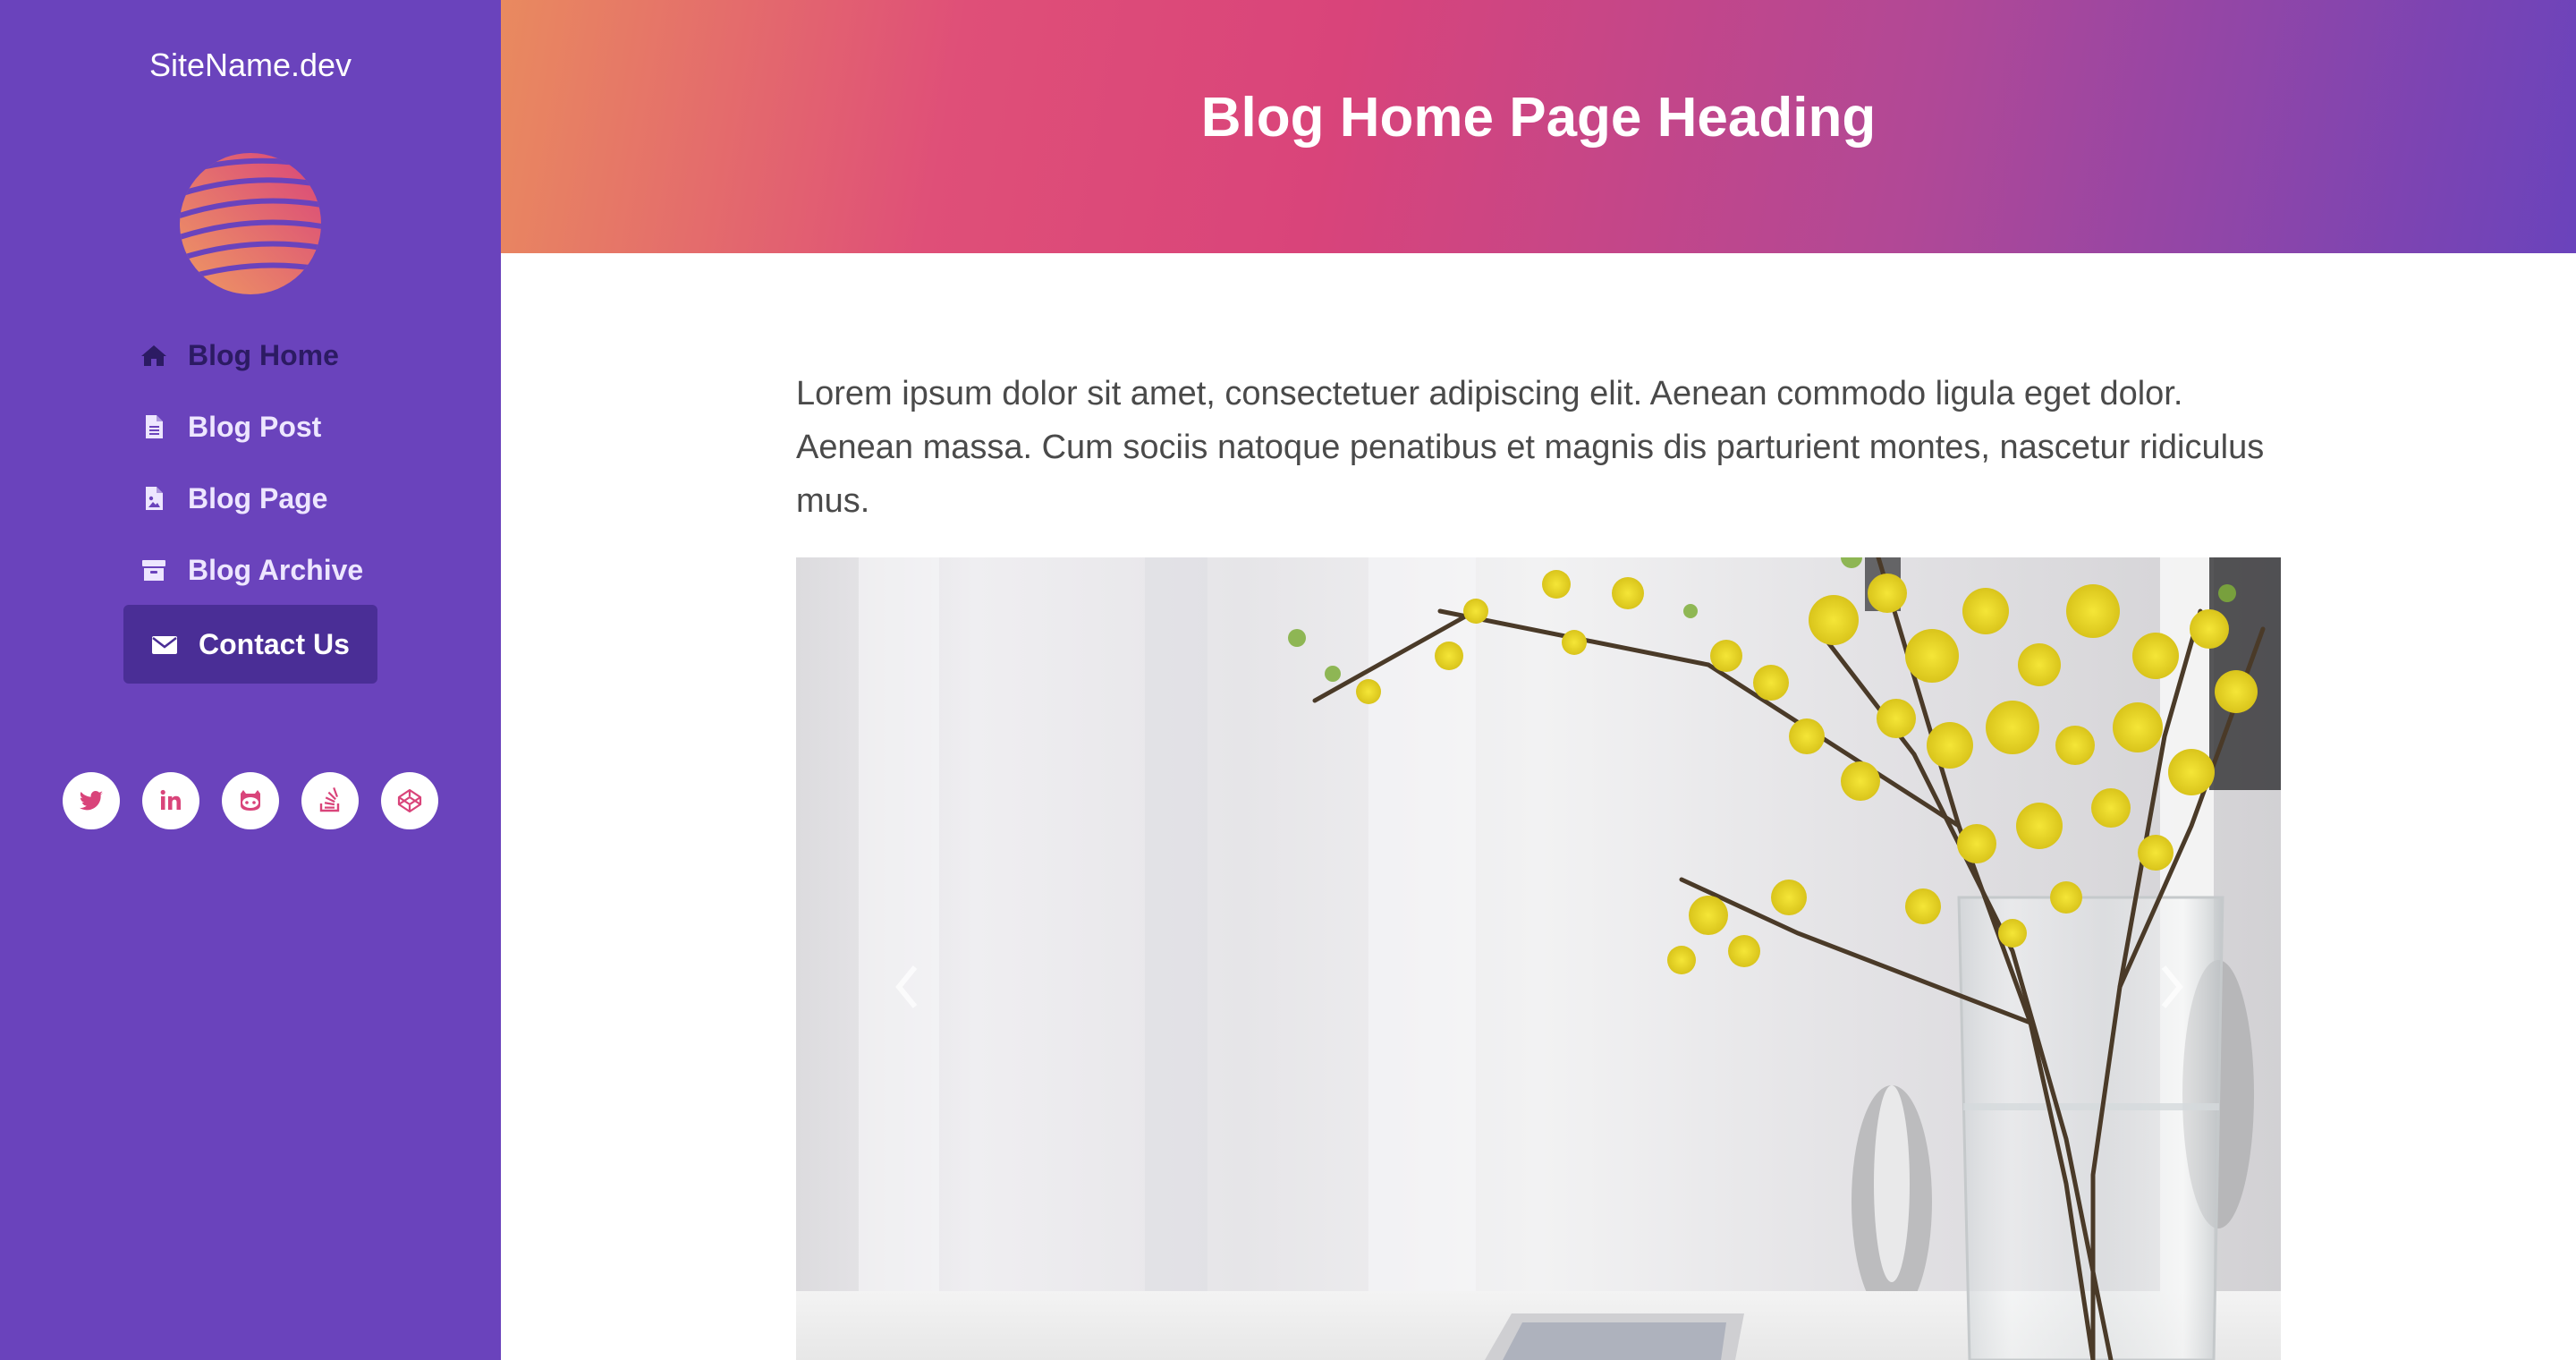 Image resolution: width=2576 pixels, height=1360 pixels. I want to click on codepen-link, so click(409, 801).